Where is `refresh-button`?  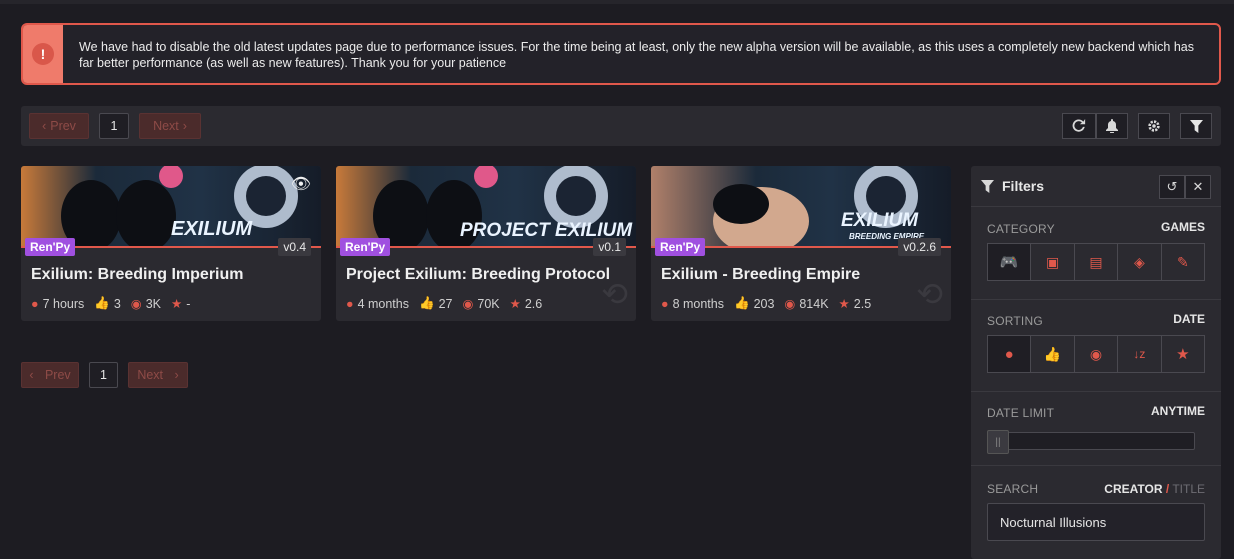 refresh-button is located at coordinates (1079, 126).